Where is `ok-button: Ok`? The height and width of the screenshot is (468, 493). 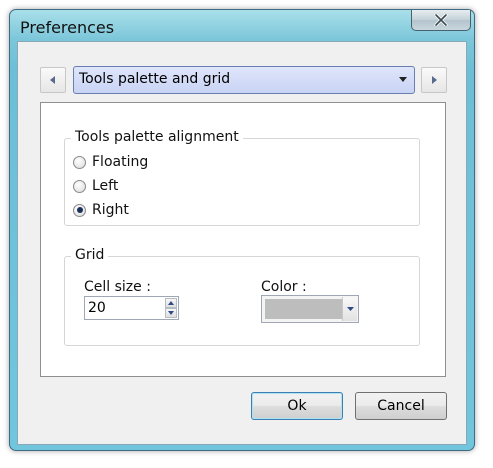
ok-button: Ok is located at coordinates (297, 406).